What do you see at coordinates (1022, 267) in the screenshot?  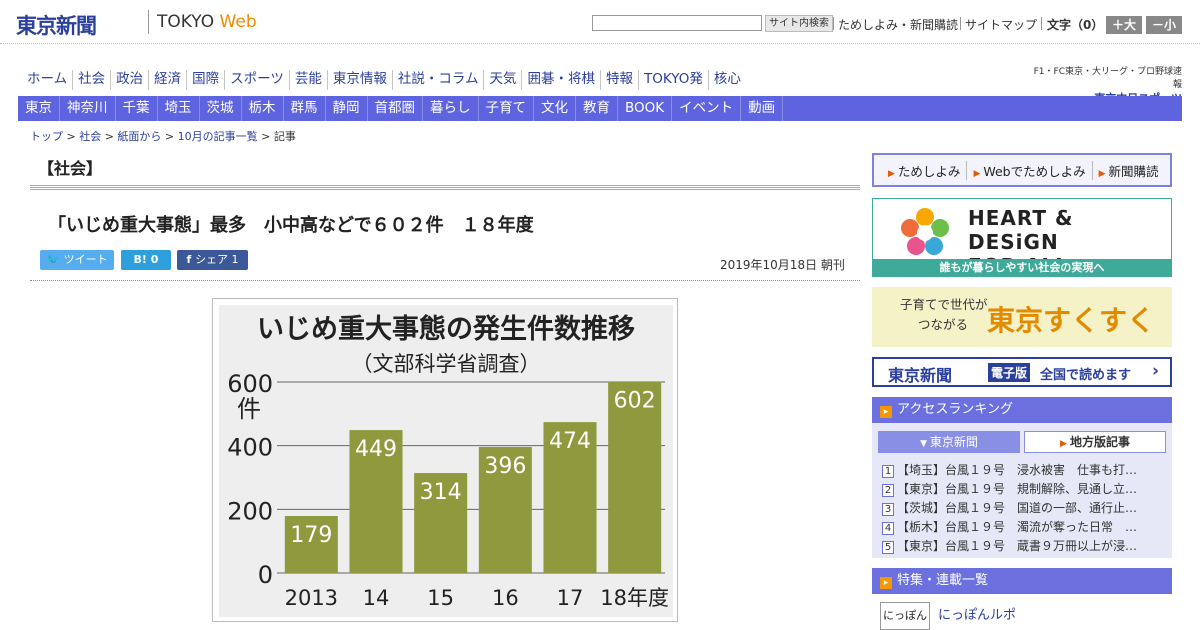 I see `hd-footer: 誰もが暮らしやすい社会の実現へ` at bounding box center [1022, 267].